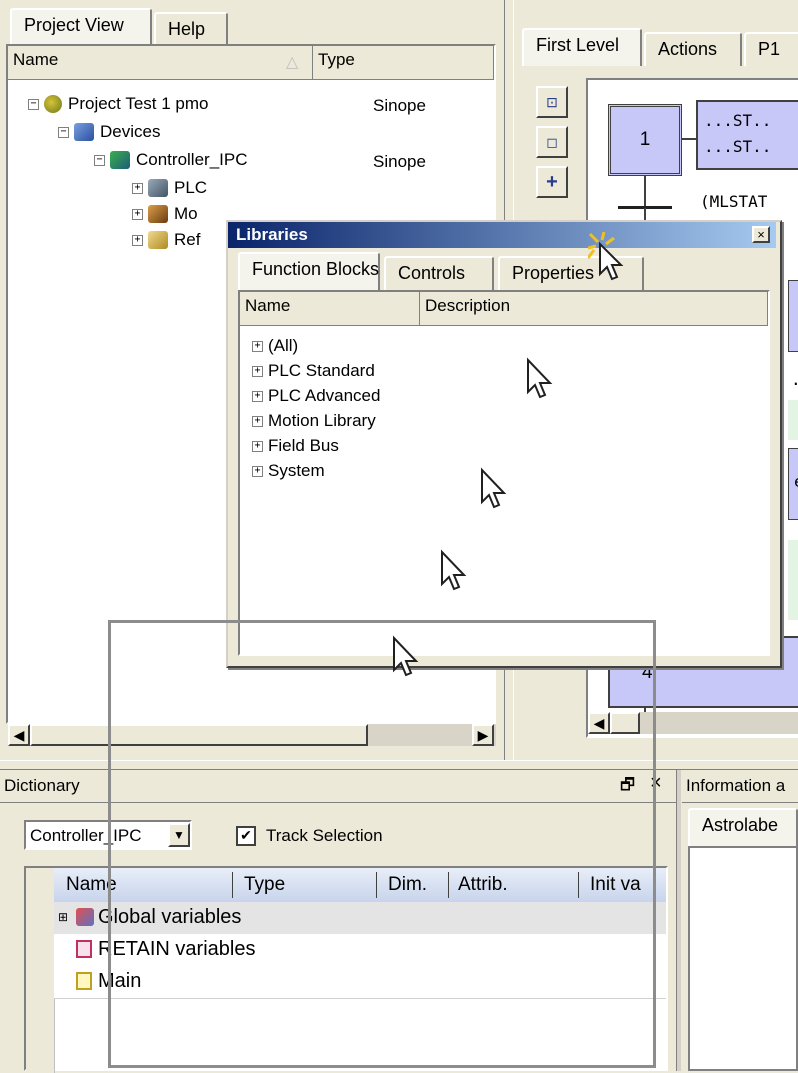  I want to click on tree-item-label: Project Test 1 pmo, so click(138, 103).